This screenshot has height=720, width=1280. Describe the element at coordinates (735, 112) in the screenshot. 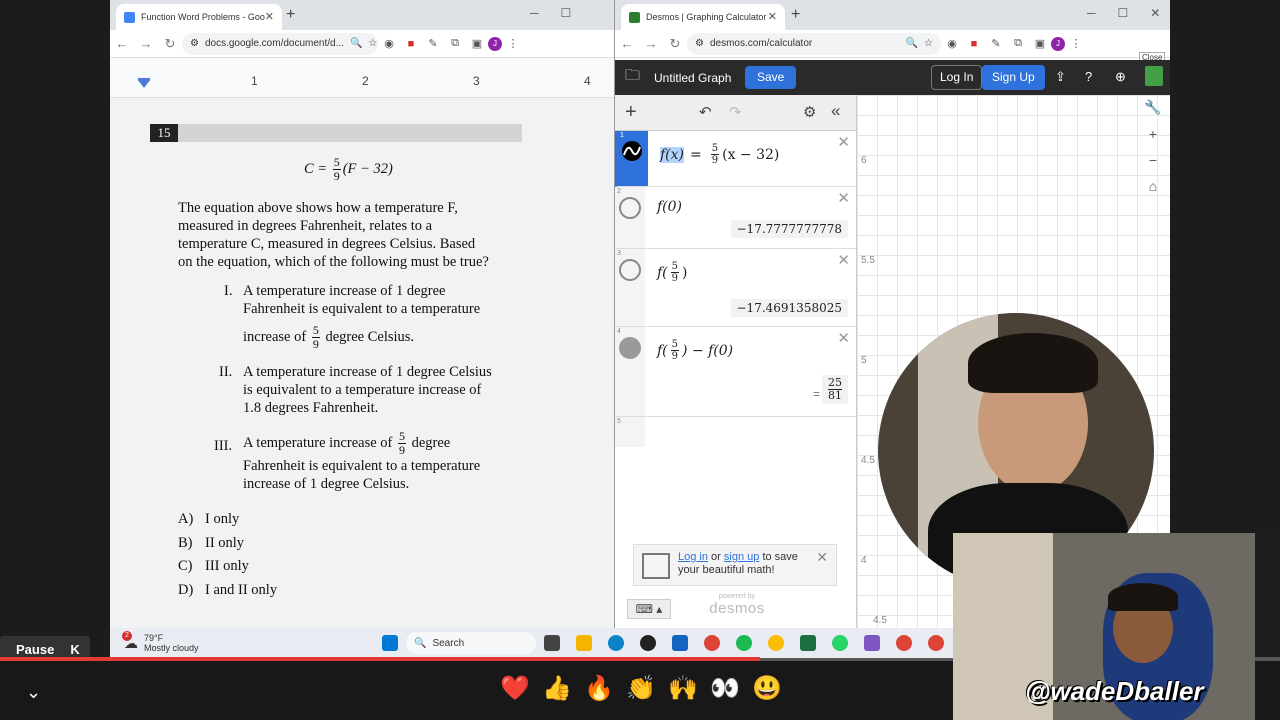

I see `redo-icon: ↷` at that location.